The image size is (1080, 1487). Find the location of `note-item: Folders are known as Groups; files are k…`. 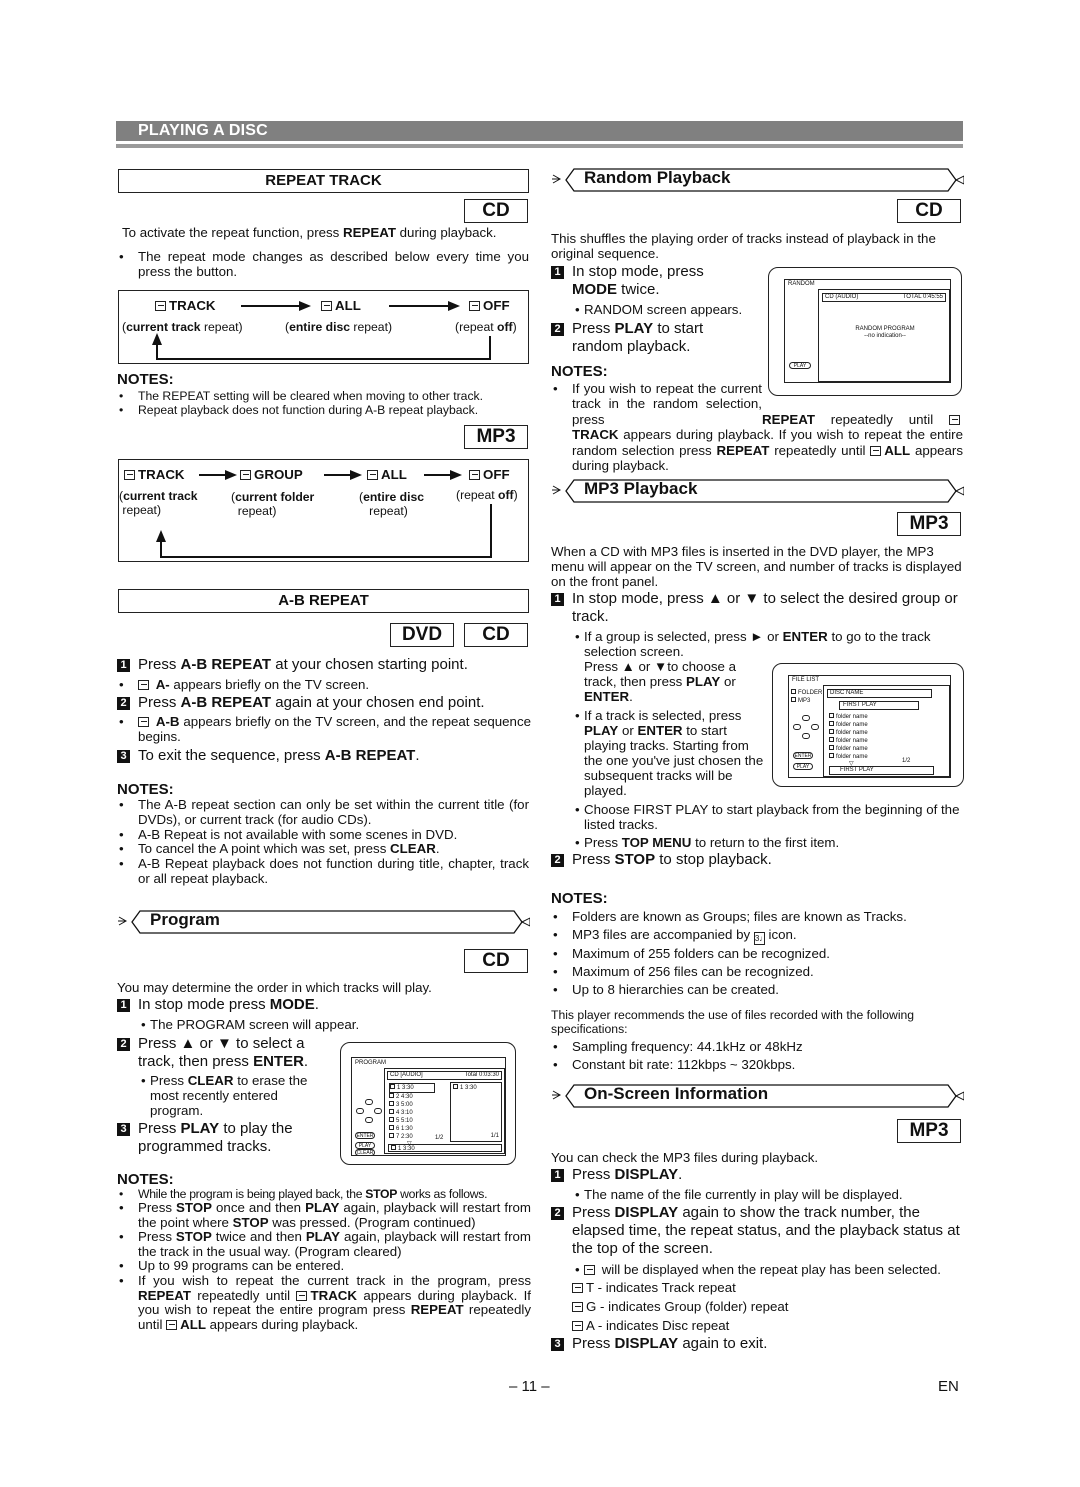

note-item: Folders are known as Groups; files are k… is located at coordinates (757, 917).